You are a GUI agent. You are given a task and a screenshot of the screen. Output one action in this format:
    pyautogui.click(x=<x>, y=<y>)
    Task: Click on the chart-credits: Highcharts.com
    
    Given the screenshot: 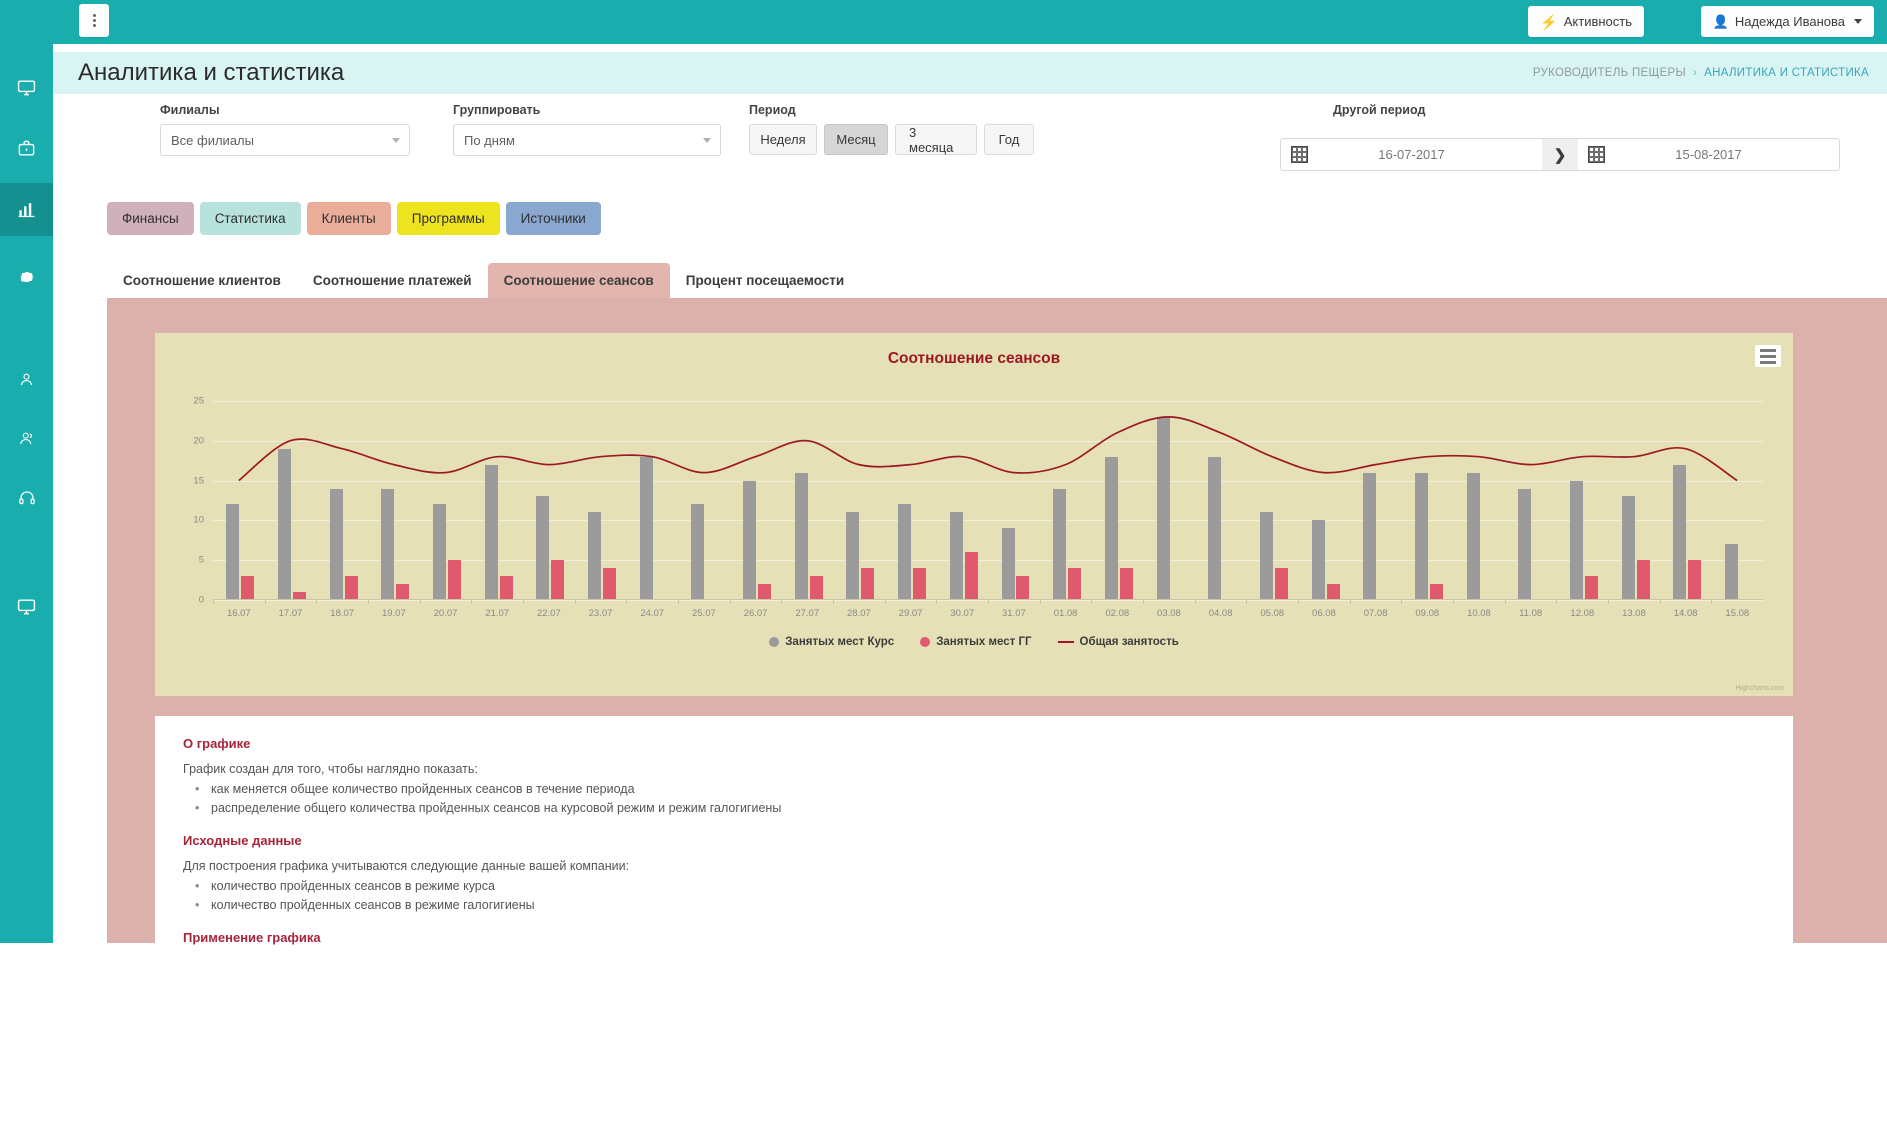 What is the action you would take?
    pyautogui.click(x=1759, y=688)
    